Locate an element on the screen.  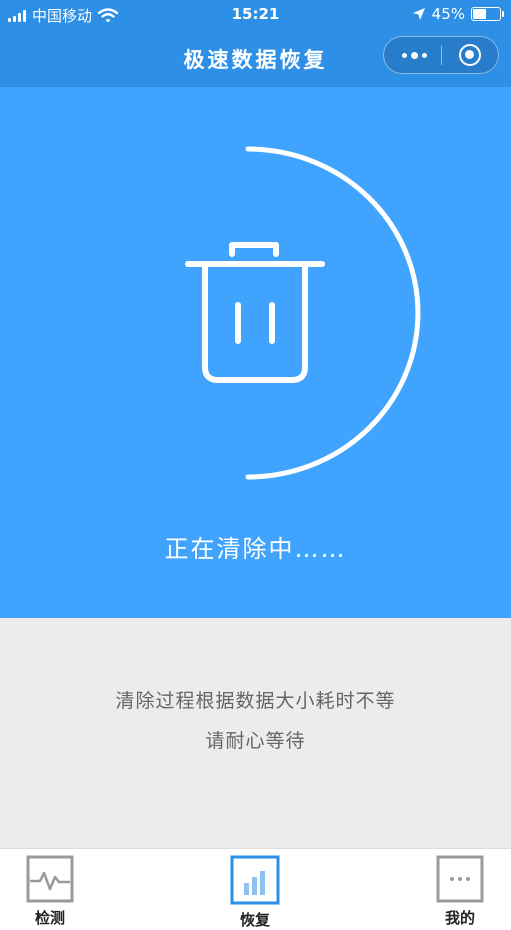
tab-mine-label: 我的 is located at coordinates (459, 918).